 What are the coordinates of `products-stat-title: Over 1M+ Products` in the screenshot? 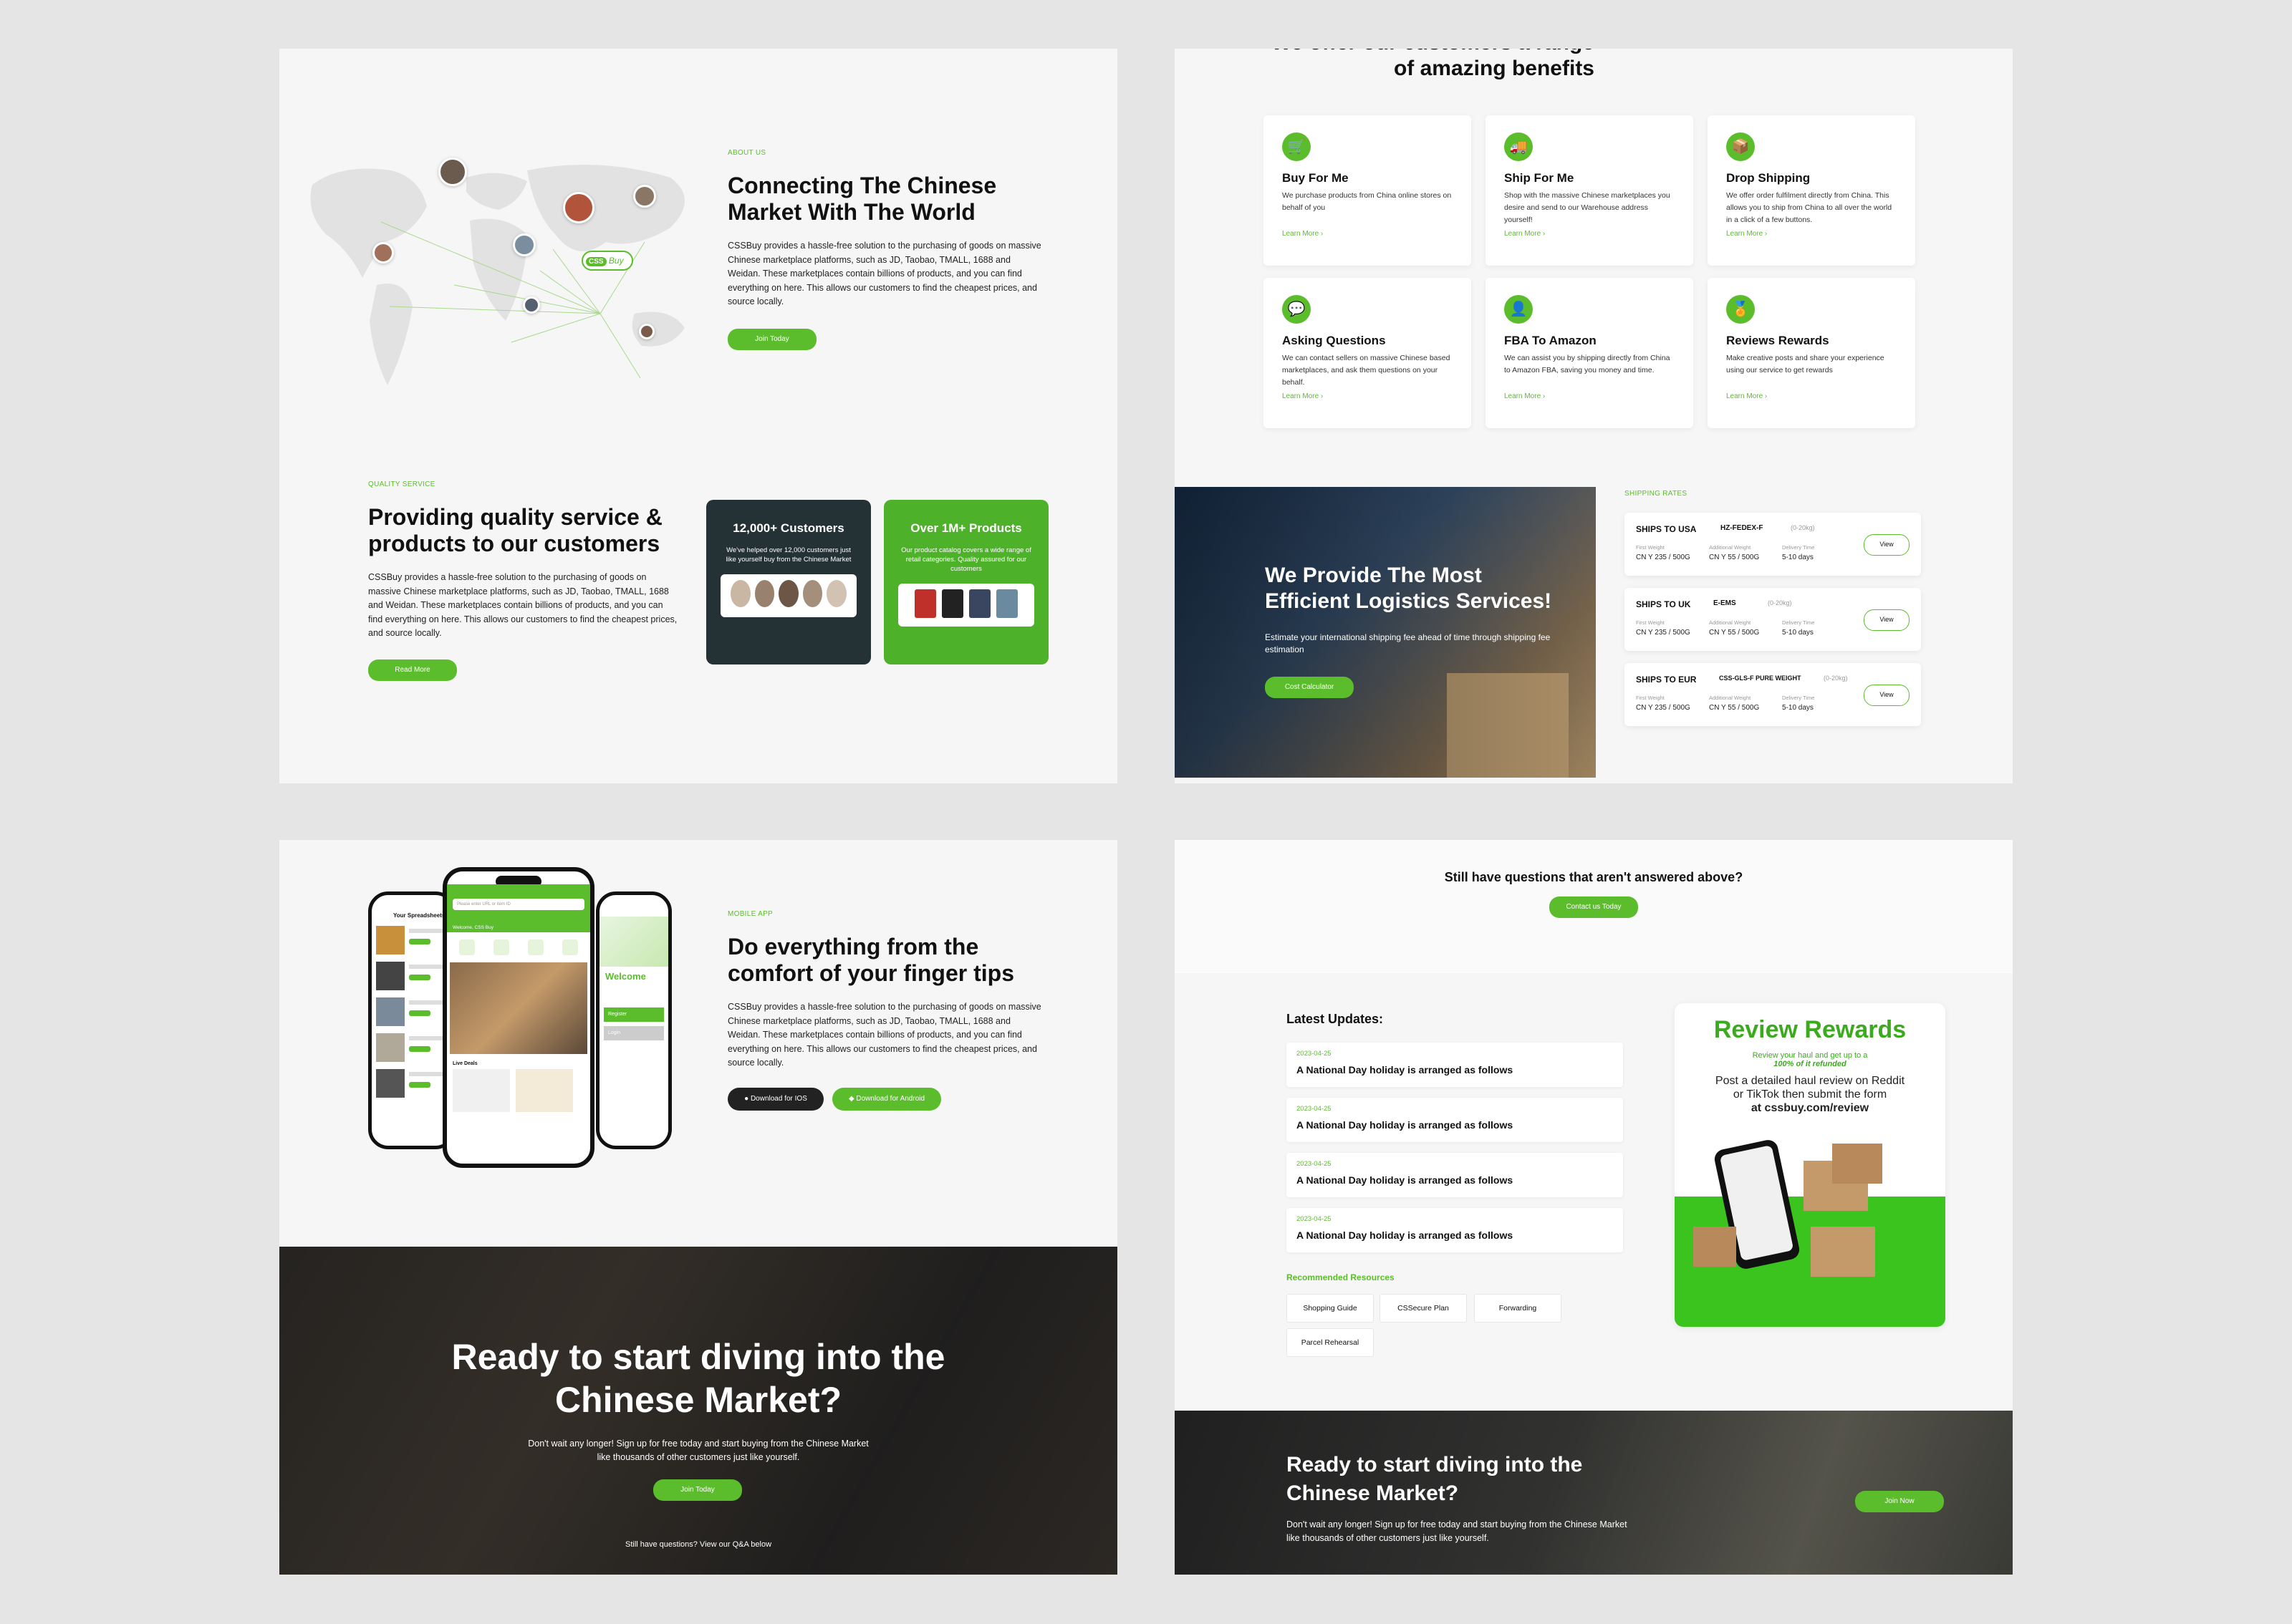 It's located at (966, 528).